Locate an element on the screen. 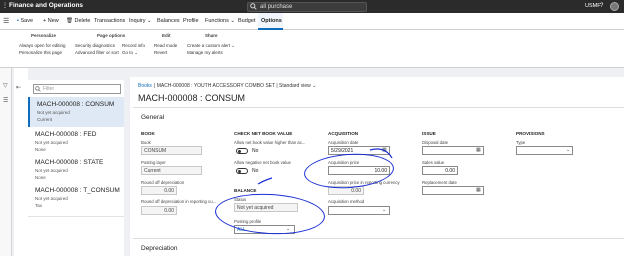 This screenshot has width=624, height=256. posting-layer-label: Posting layer is located at coordinates (153, 162).